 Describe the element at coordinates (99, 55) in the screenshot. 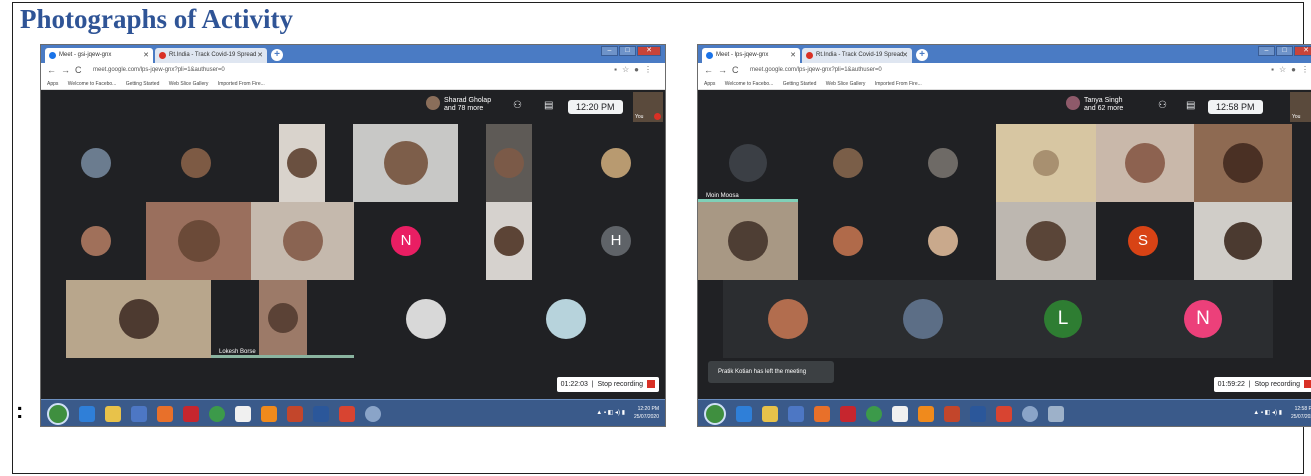

I see `tab-meet: Meet - gsi-jqew-gnx ✕` at that location.